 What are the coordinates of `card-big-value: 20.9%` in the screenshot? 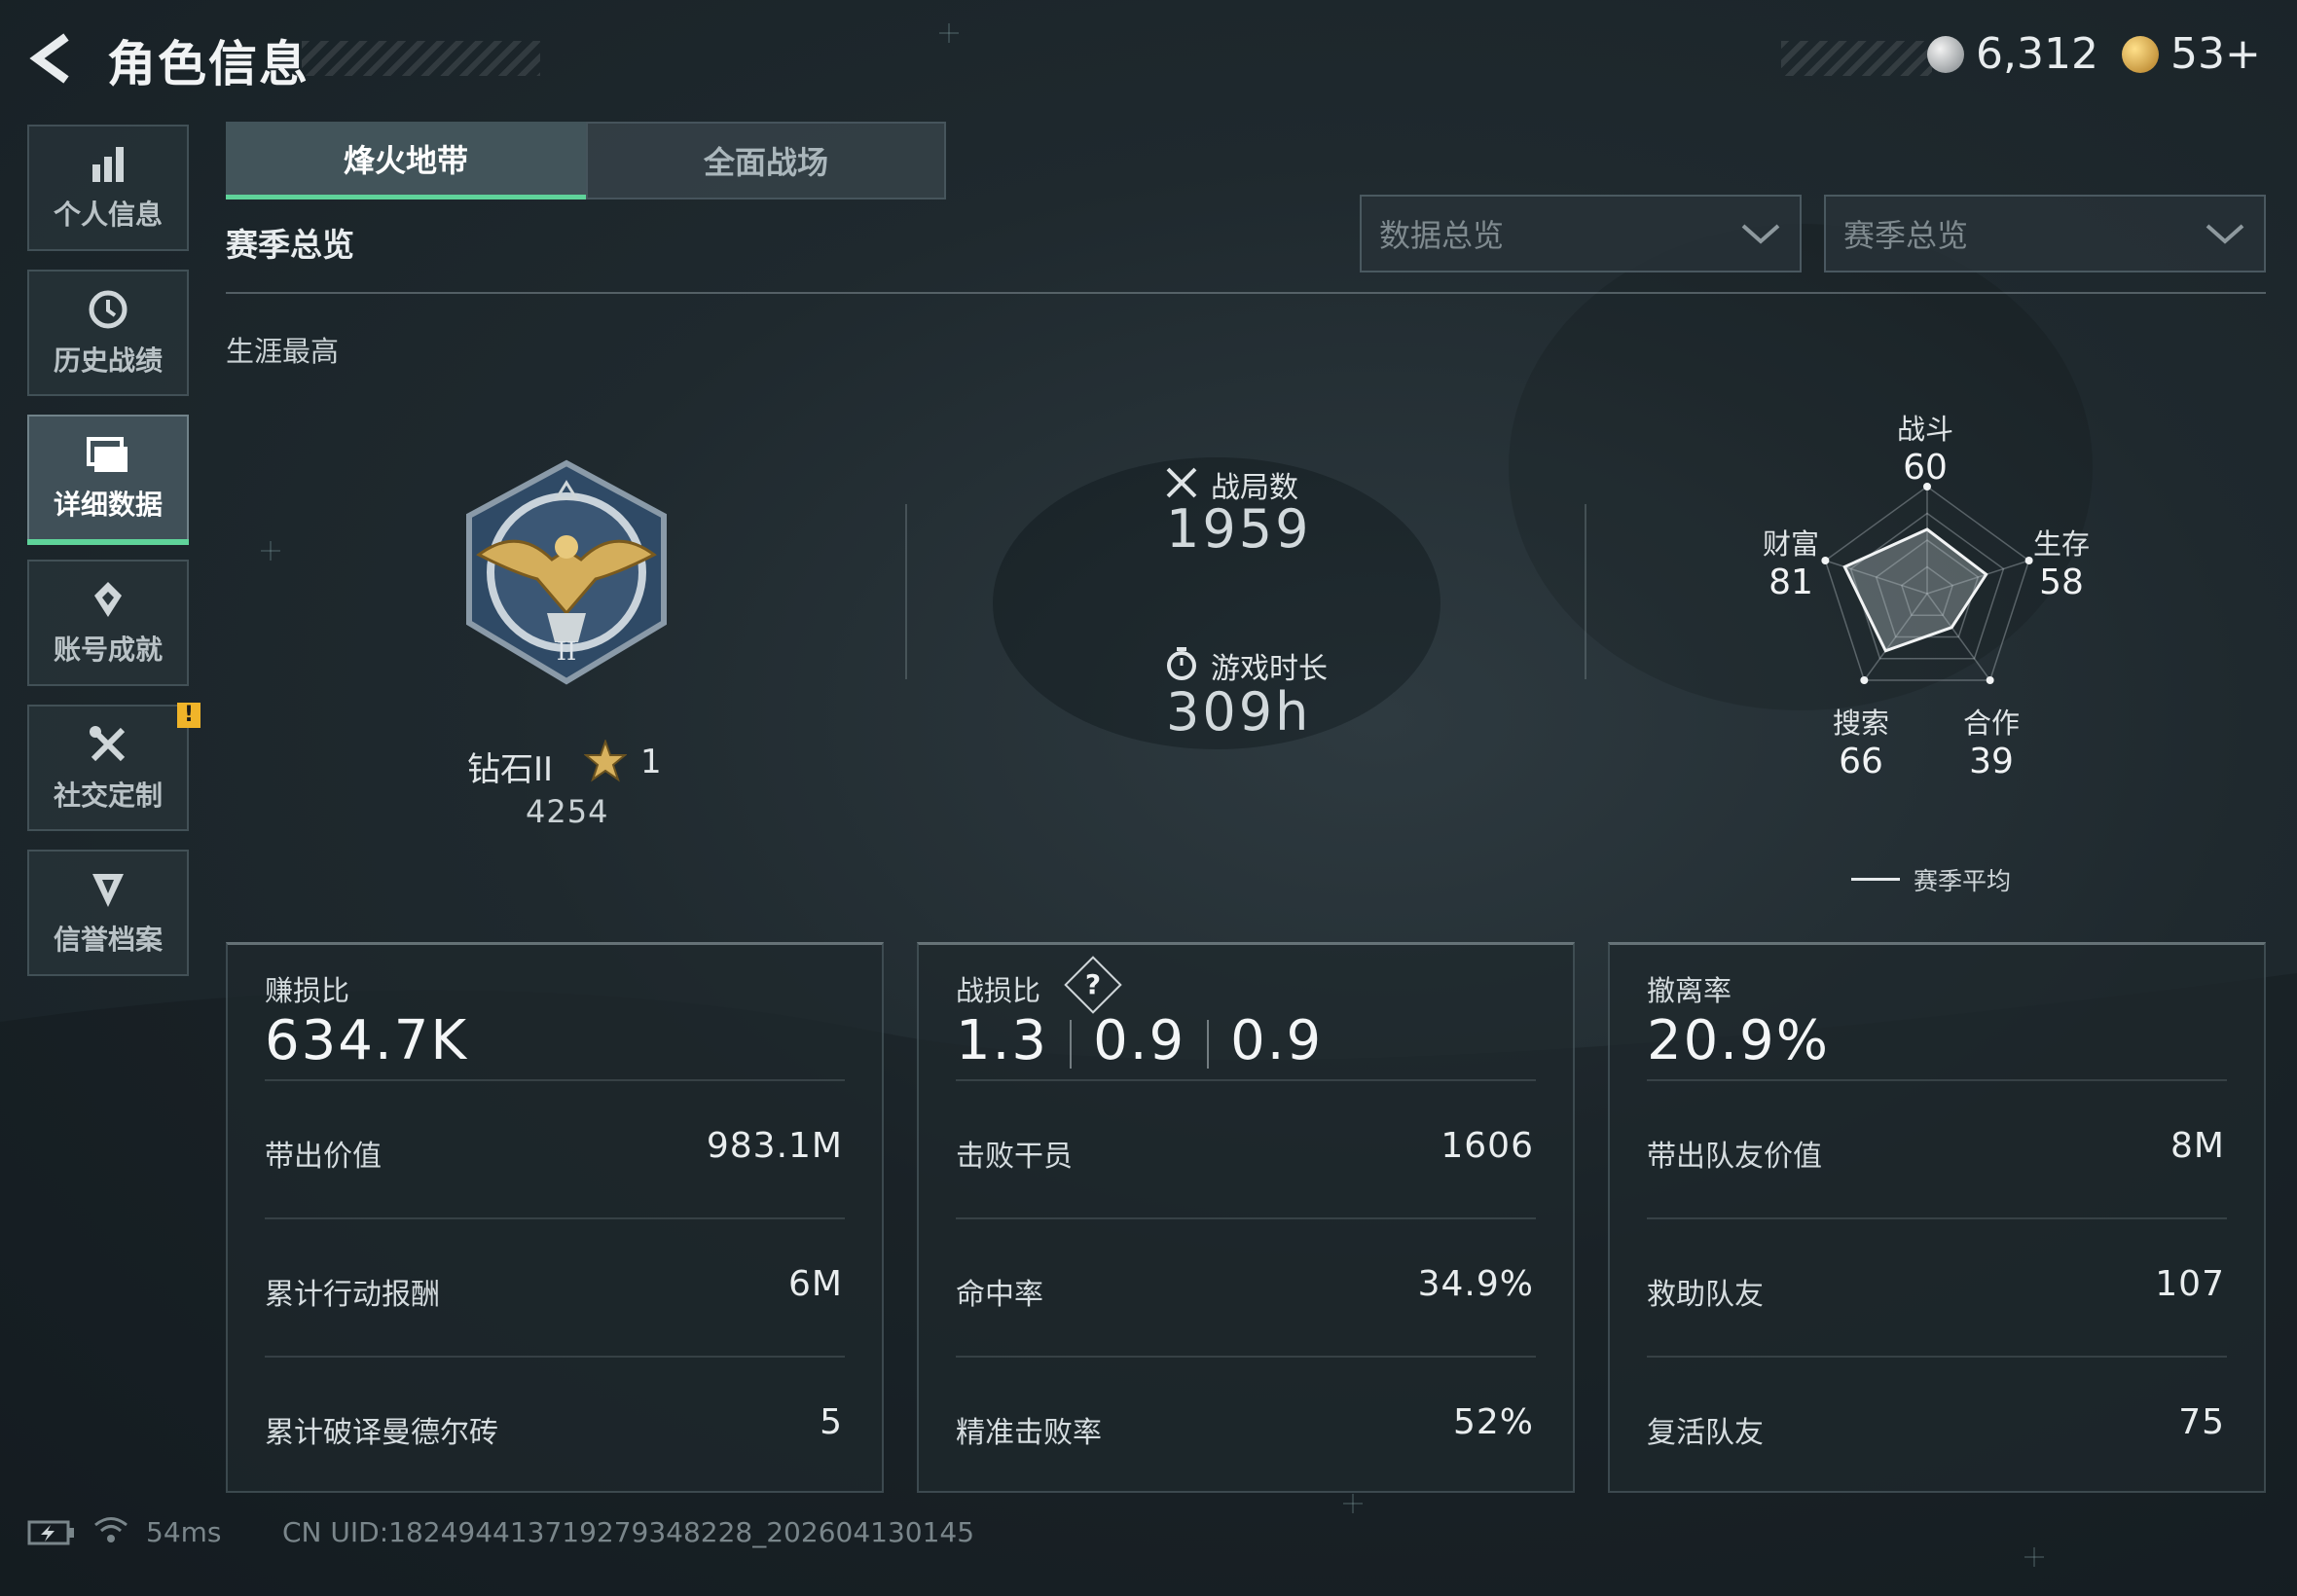 It's located at (1738, 1040).